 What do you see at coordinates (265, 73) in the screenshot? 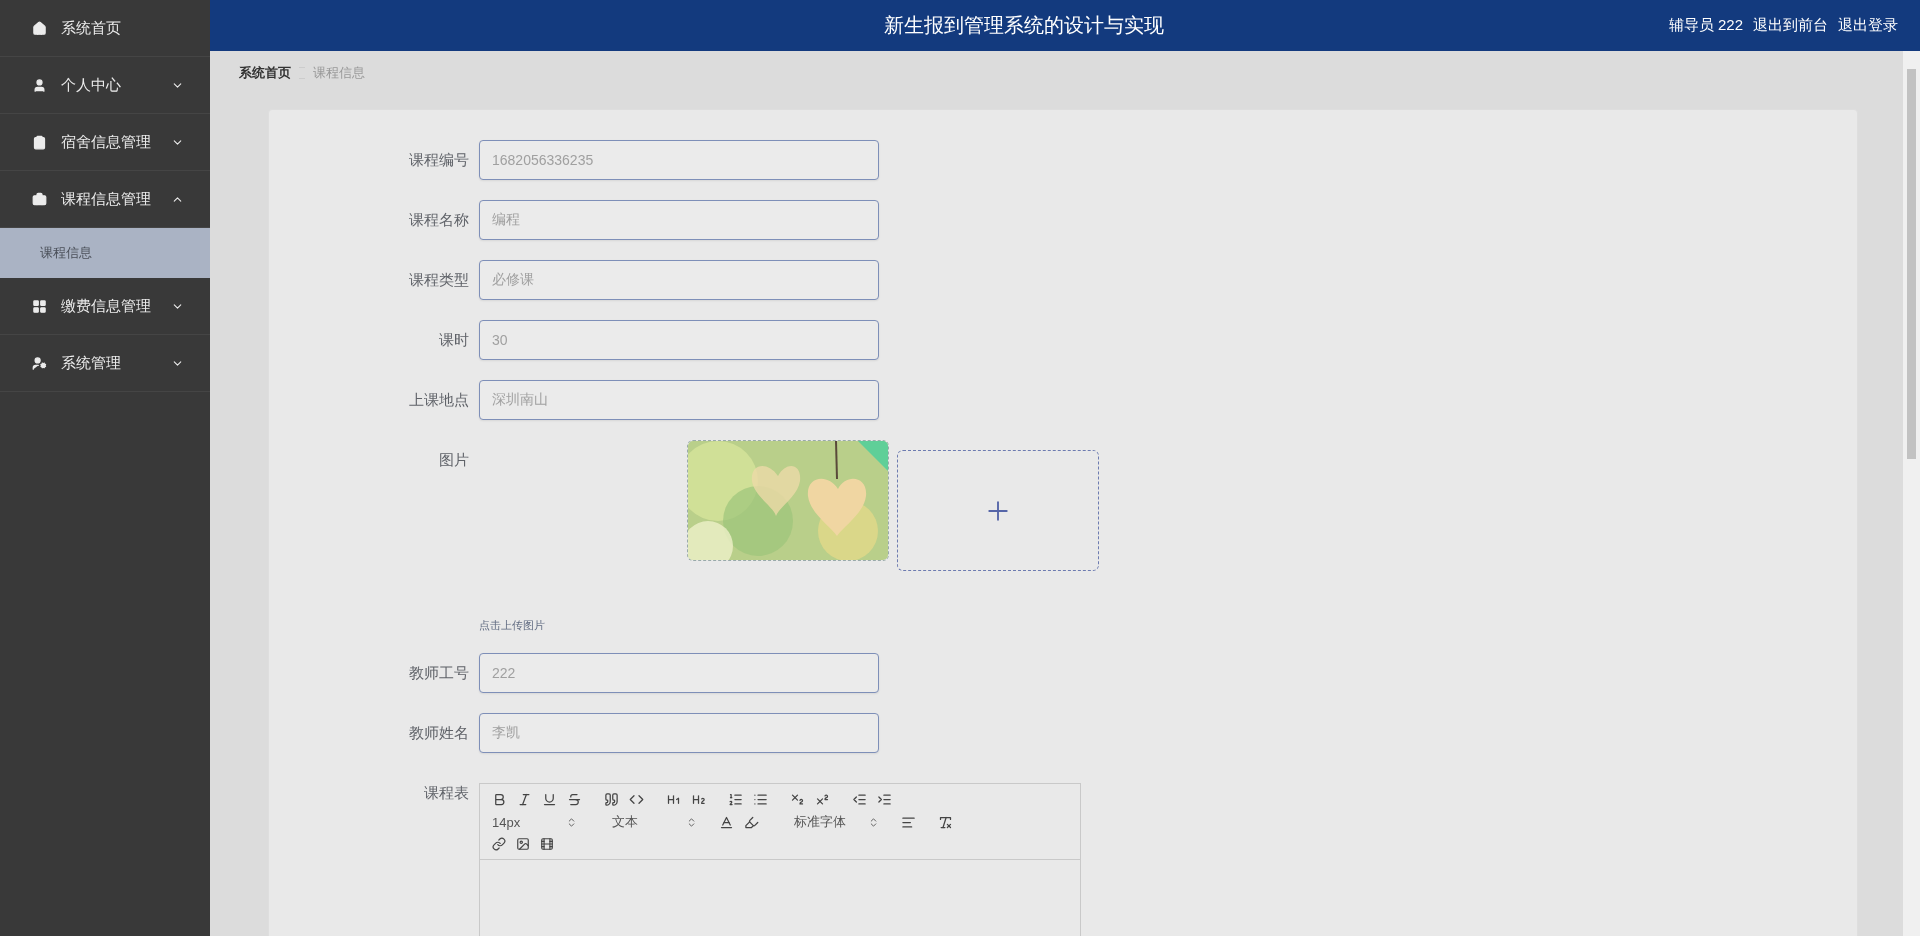
I see `breadcrumb-item: 系统首页` at bounding box center [265, 73].